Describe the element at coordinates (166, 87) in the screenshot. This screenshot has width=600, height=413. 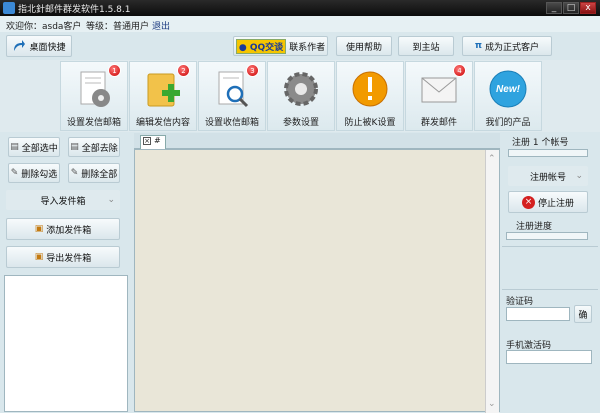
I see `edit-document-icon: 2` at that location.